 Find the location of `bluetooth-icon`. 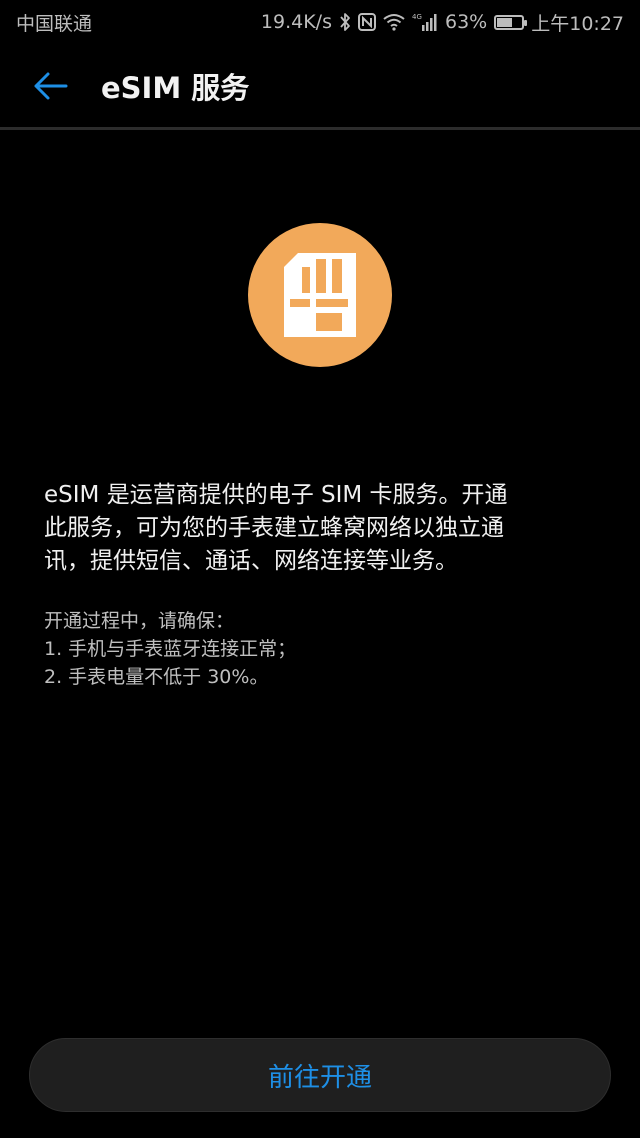

bluetooth-icon is located at coordinates (345, 22).